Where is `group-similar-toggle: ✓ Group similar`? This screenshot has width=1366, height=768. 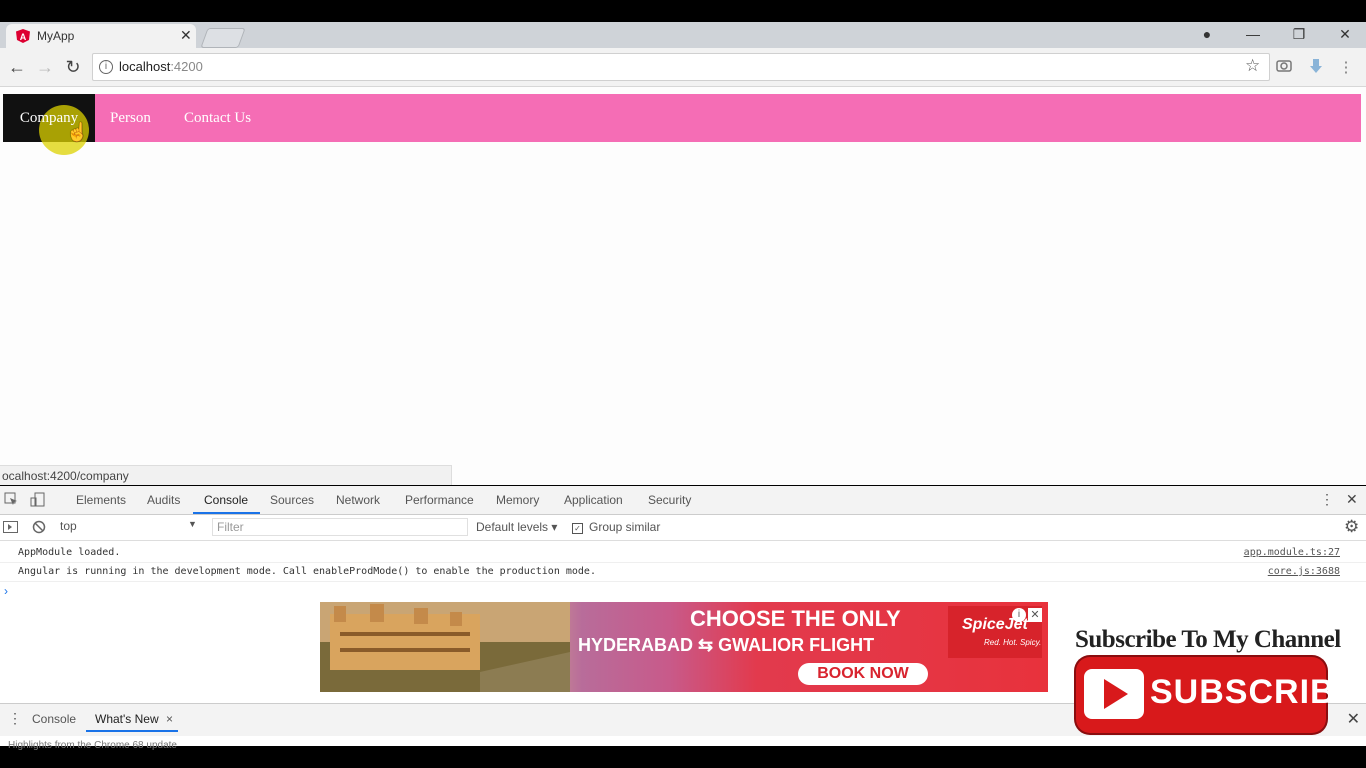 group-similar-toggle: ✓ Group similar is located at coordinates (616, 527).